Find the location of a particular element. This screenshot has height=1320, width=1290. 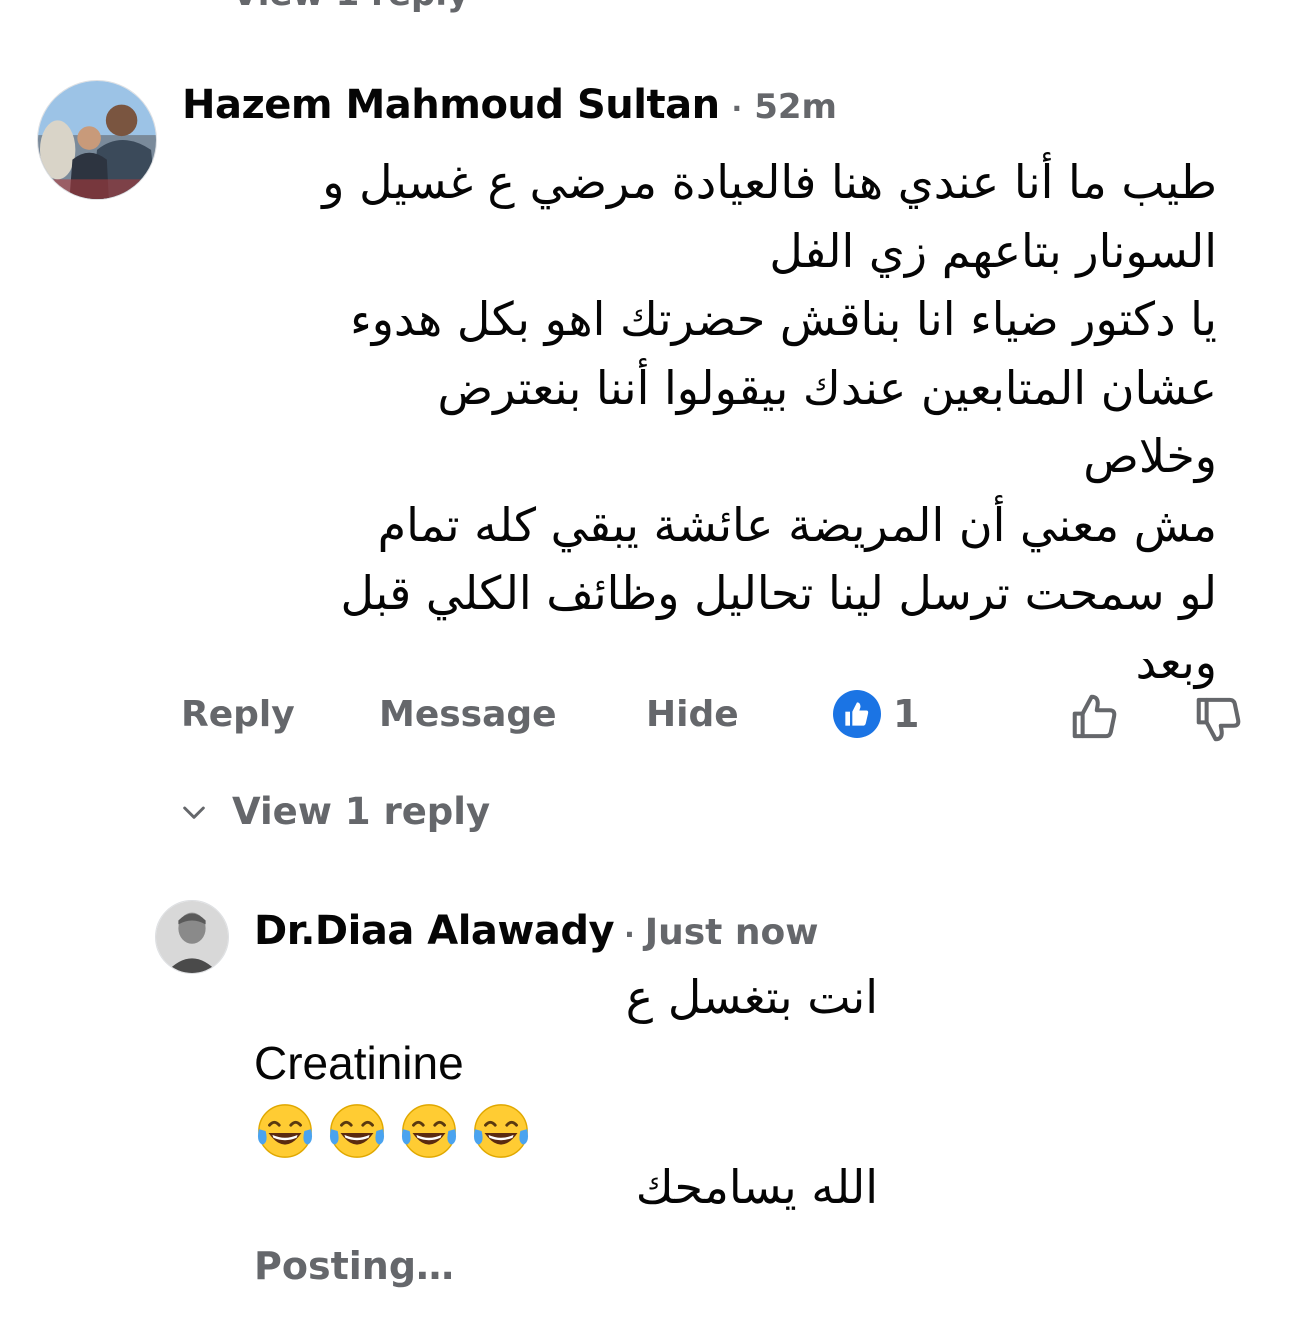

comment-author-name: Hazem Mahmoud Sultan is located at coordinates (451, 105).